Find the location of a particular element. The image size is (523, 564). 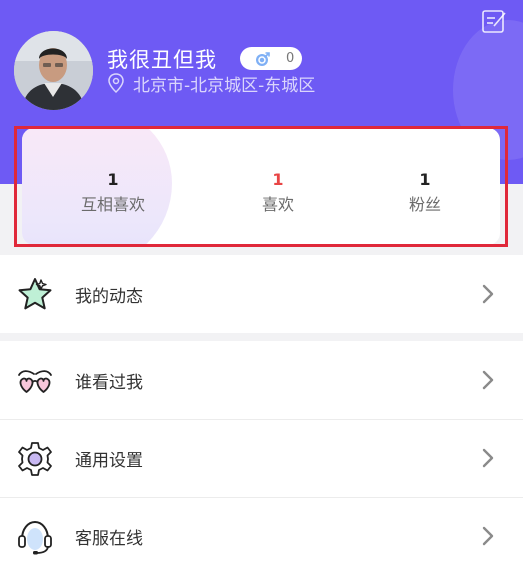

male-gender-icon is located at coordinates (263, 58).